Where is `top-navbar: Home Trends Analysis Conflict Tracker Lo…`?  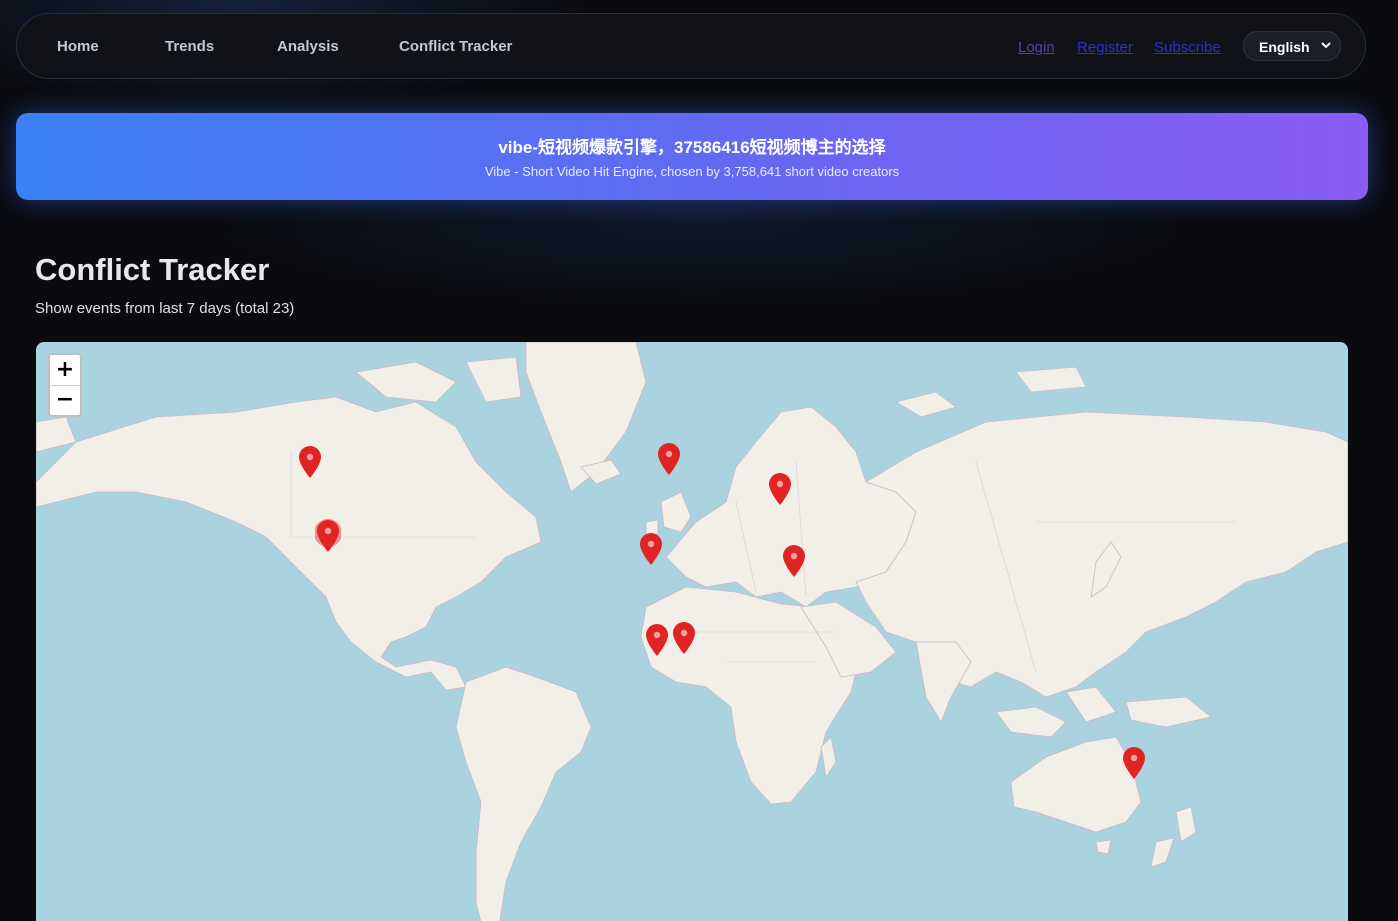
top-navbar: Home Trends Analysis Conflict Tracker Lo… is located at coordinates (691, 46).